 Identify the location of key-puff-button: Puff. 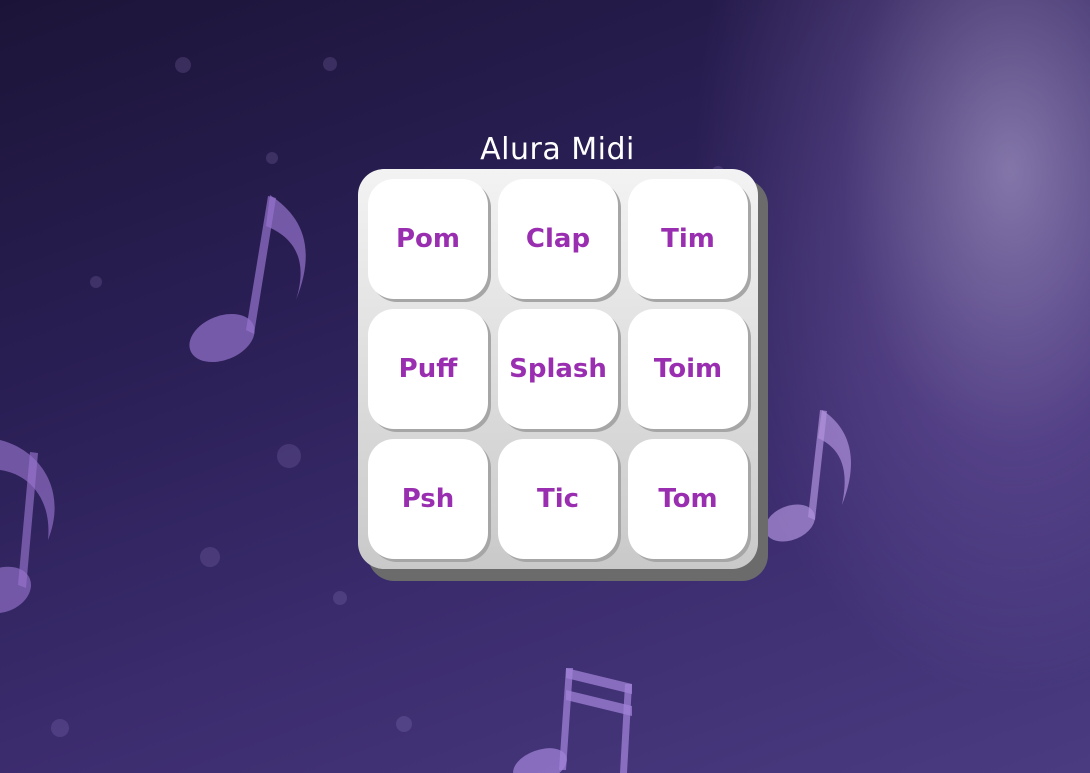
(428, 369).